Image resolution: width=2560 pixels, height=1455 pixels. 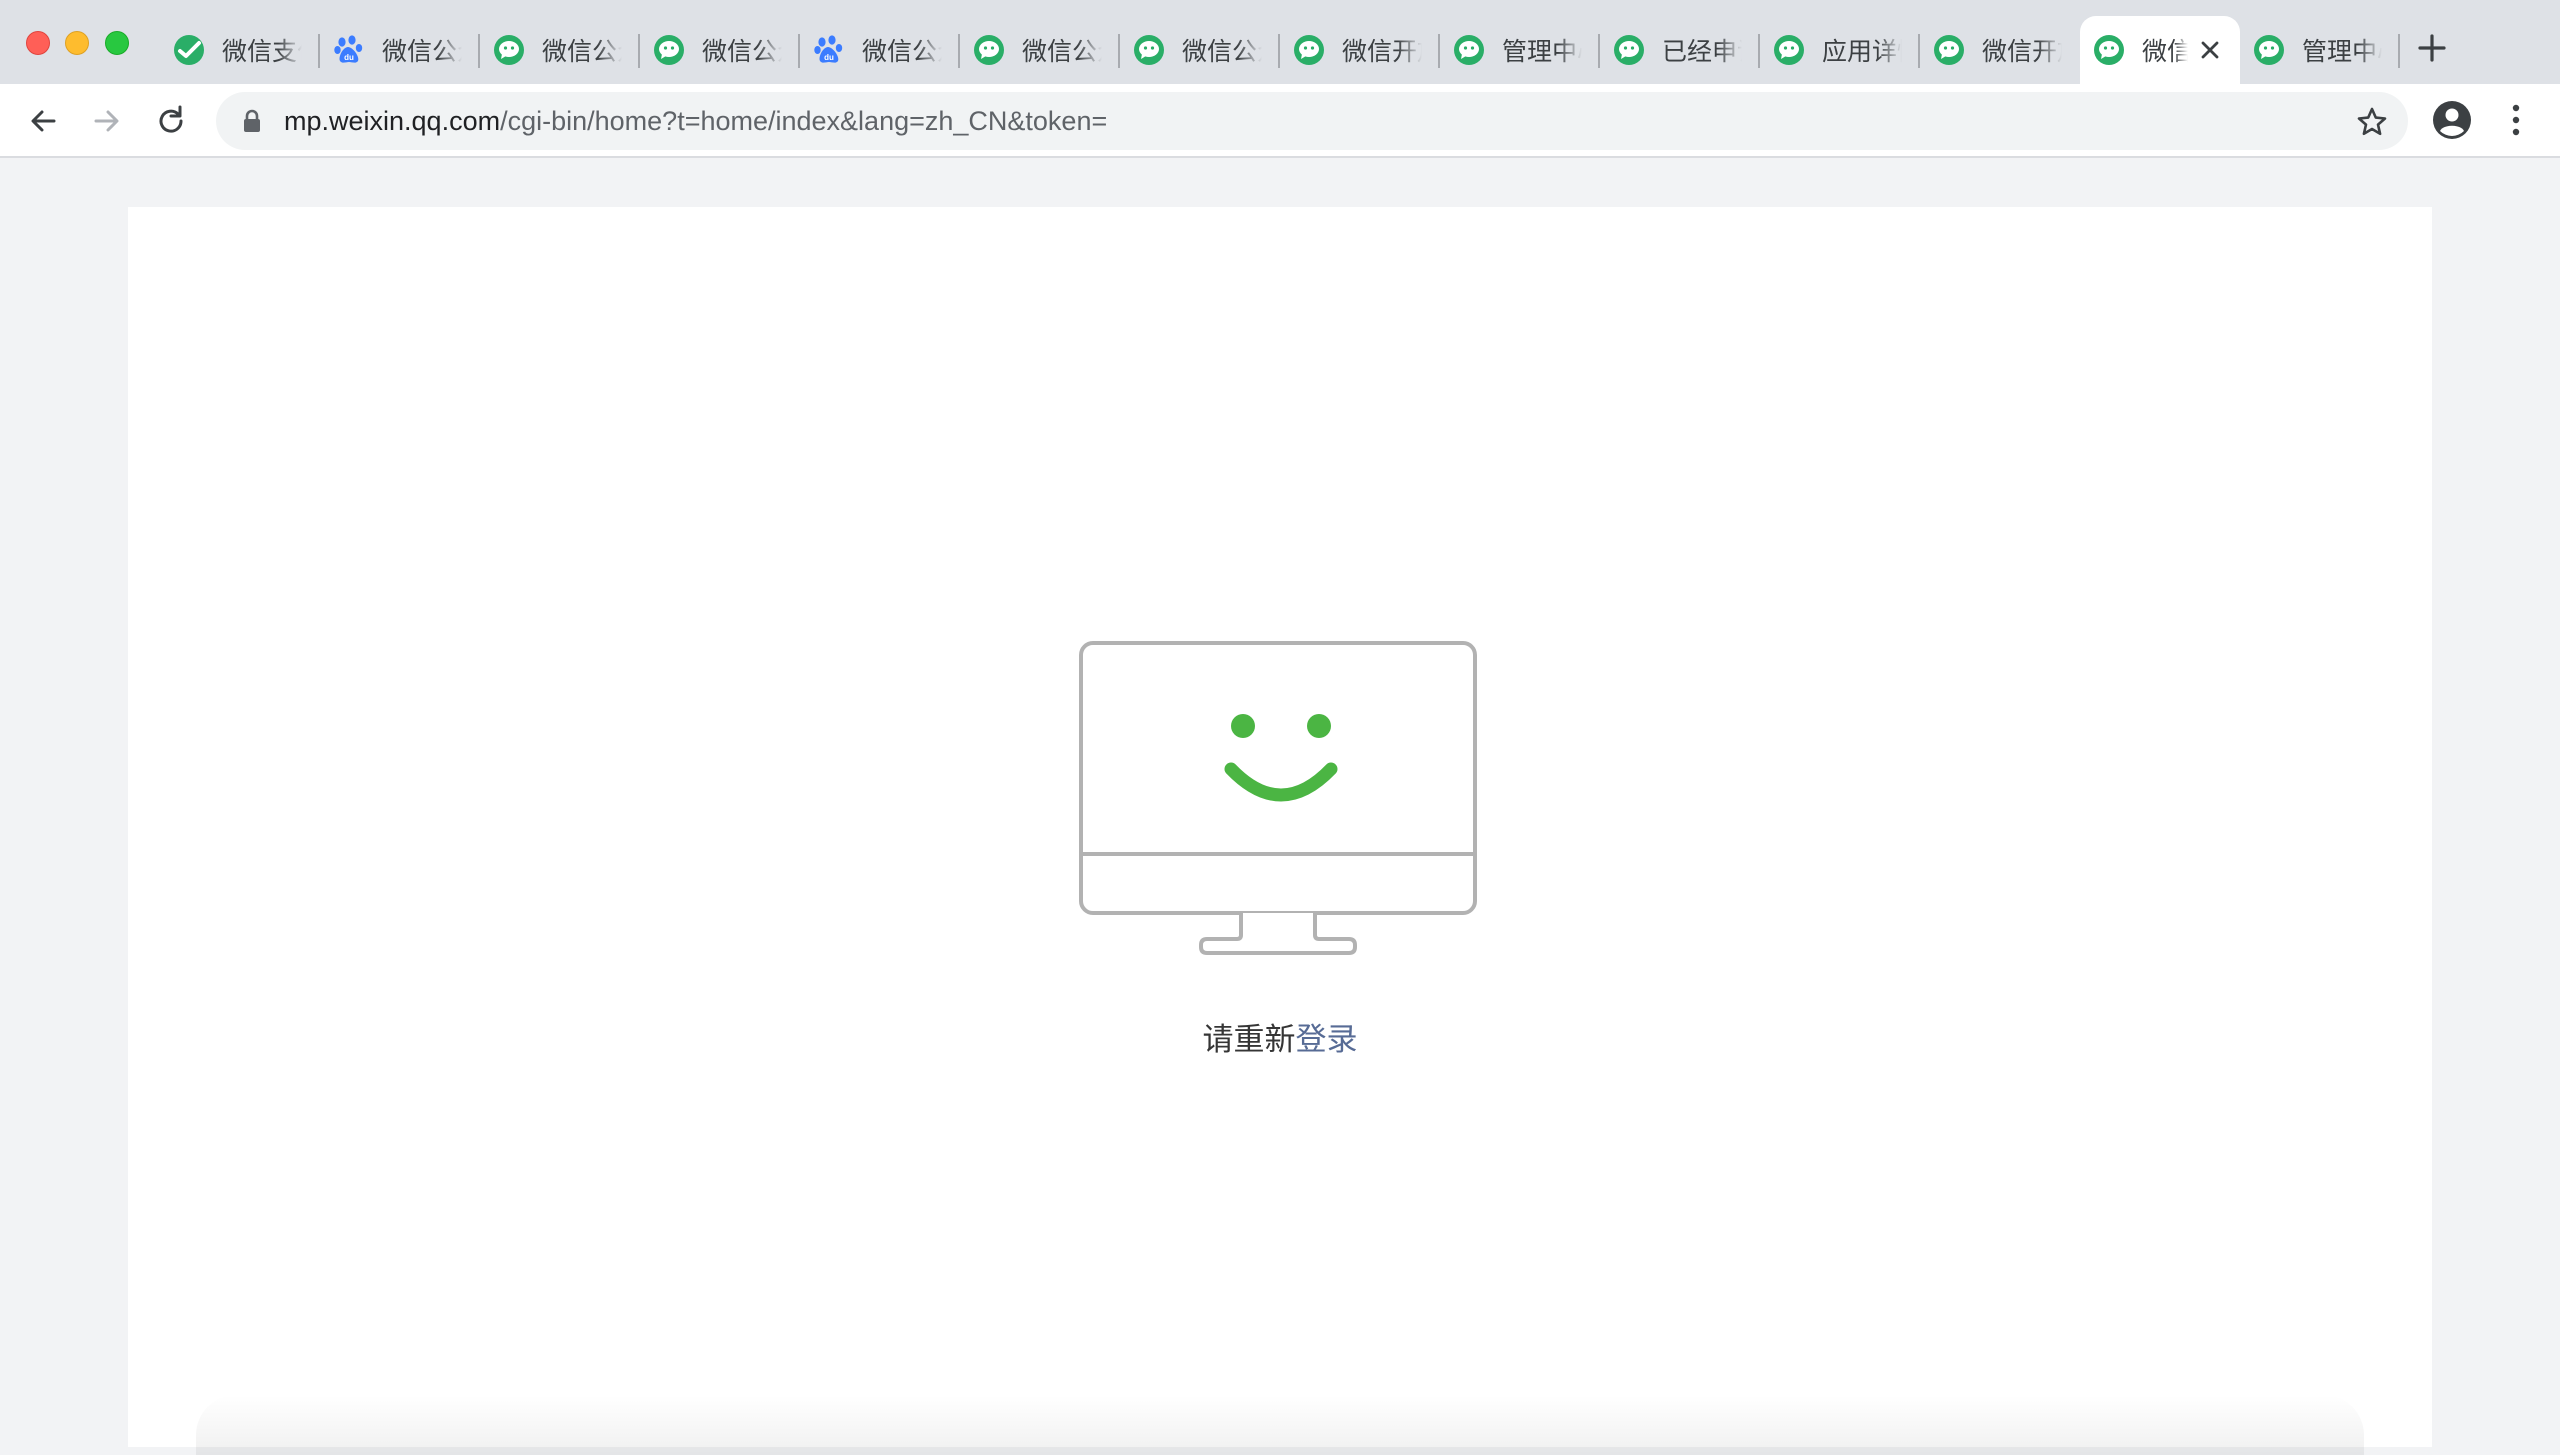 What do you see at coordinates (43, 121) in the screenshot?
I see `back-arrow-icon` at bounding box center [43, 121].